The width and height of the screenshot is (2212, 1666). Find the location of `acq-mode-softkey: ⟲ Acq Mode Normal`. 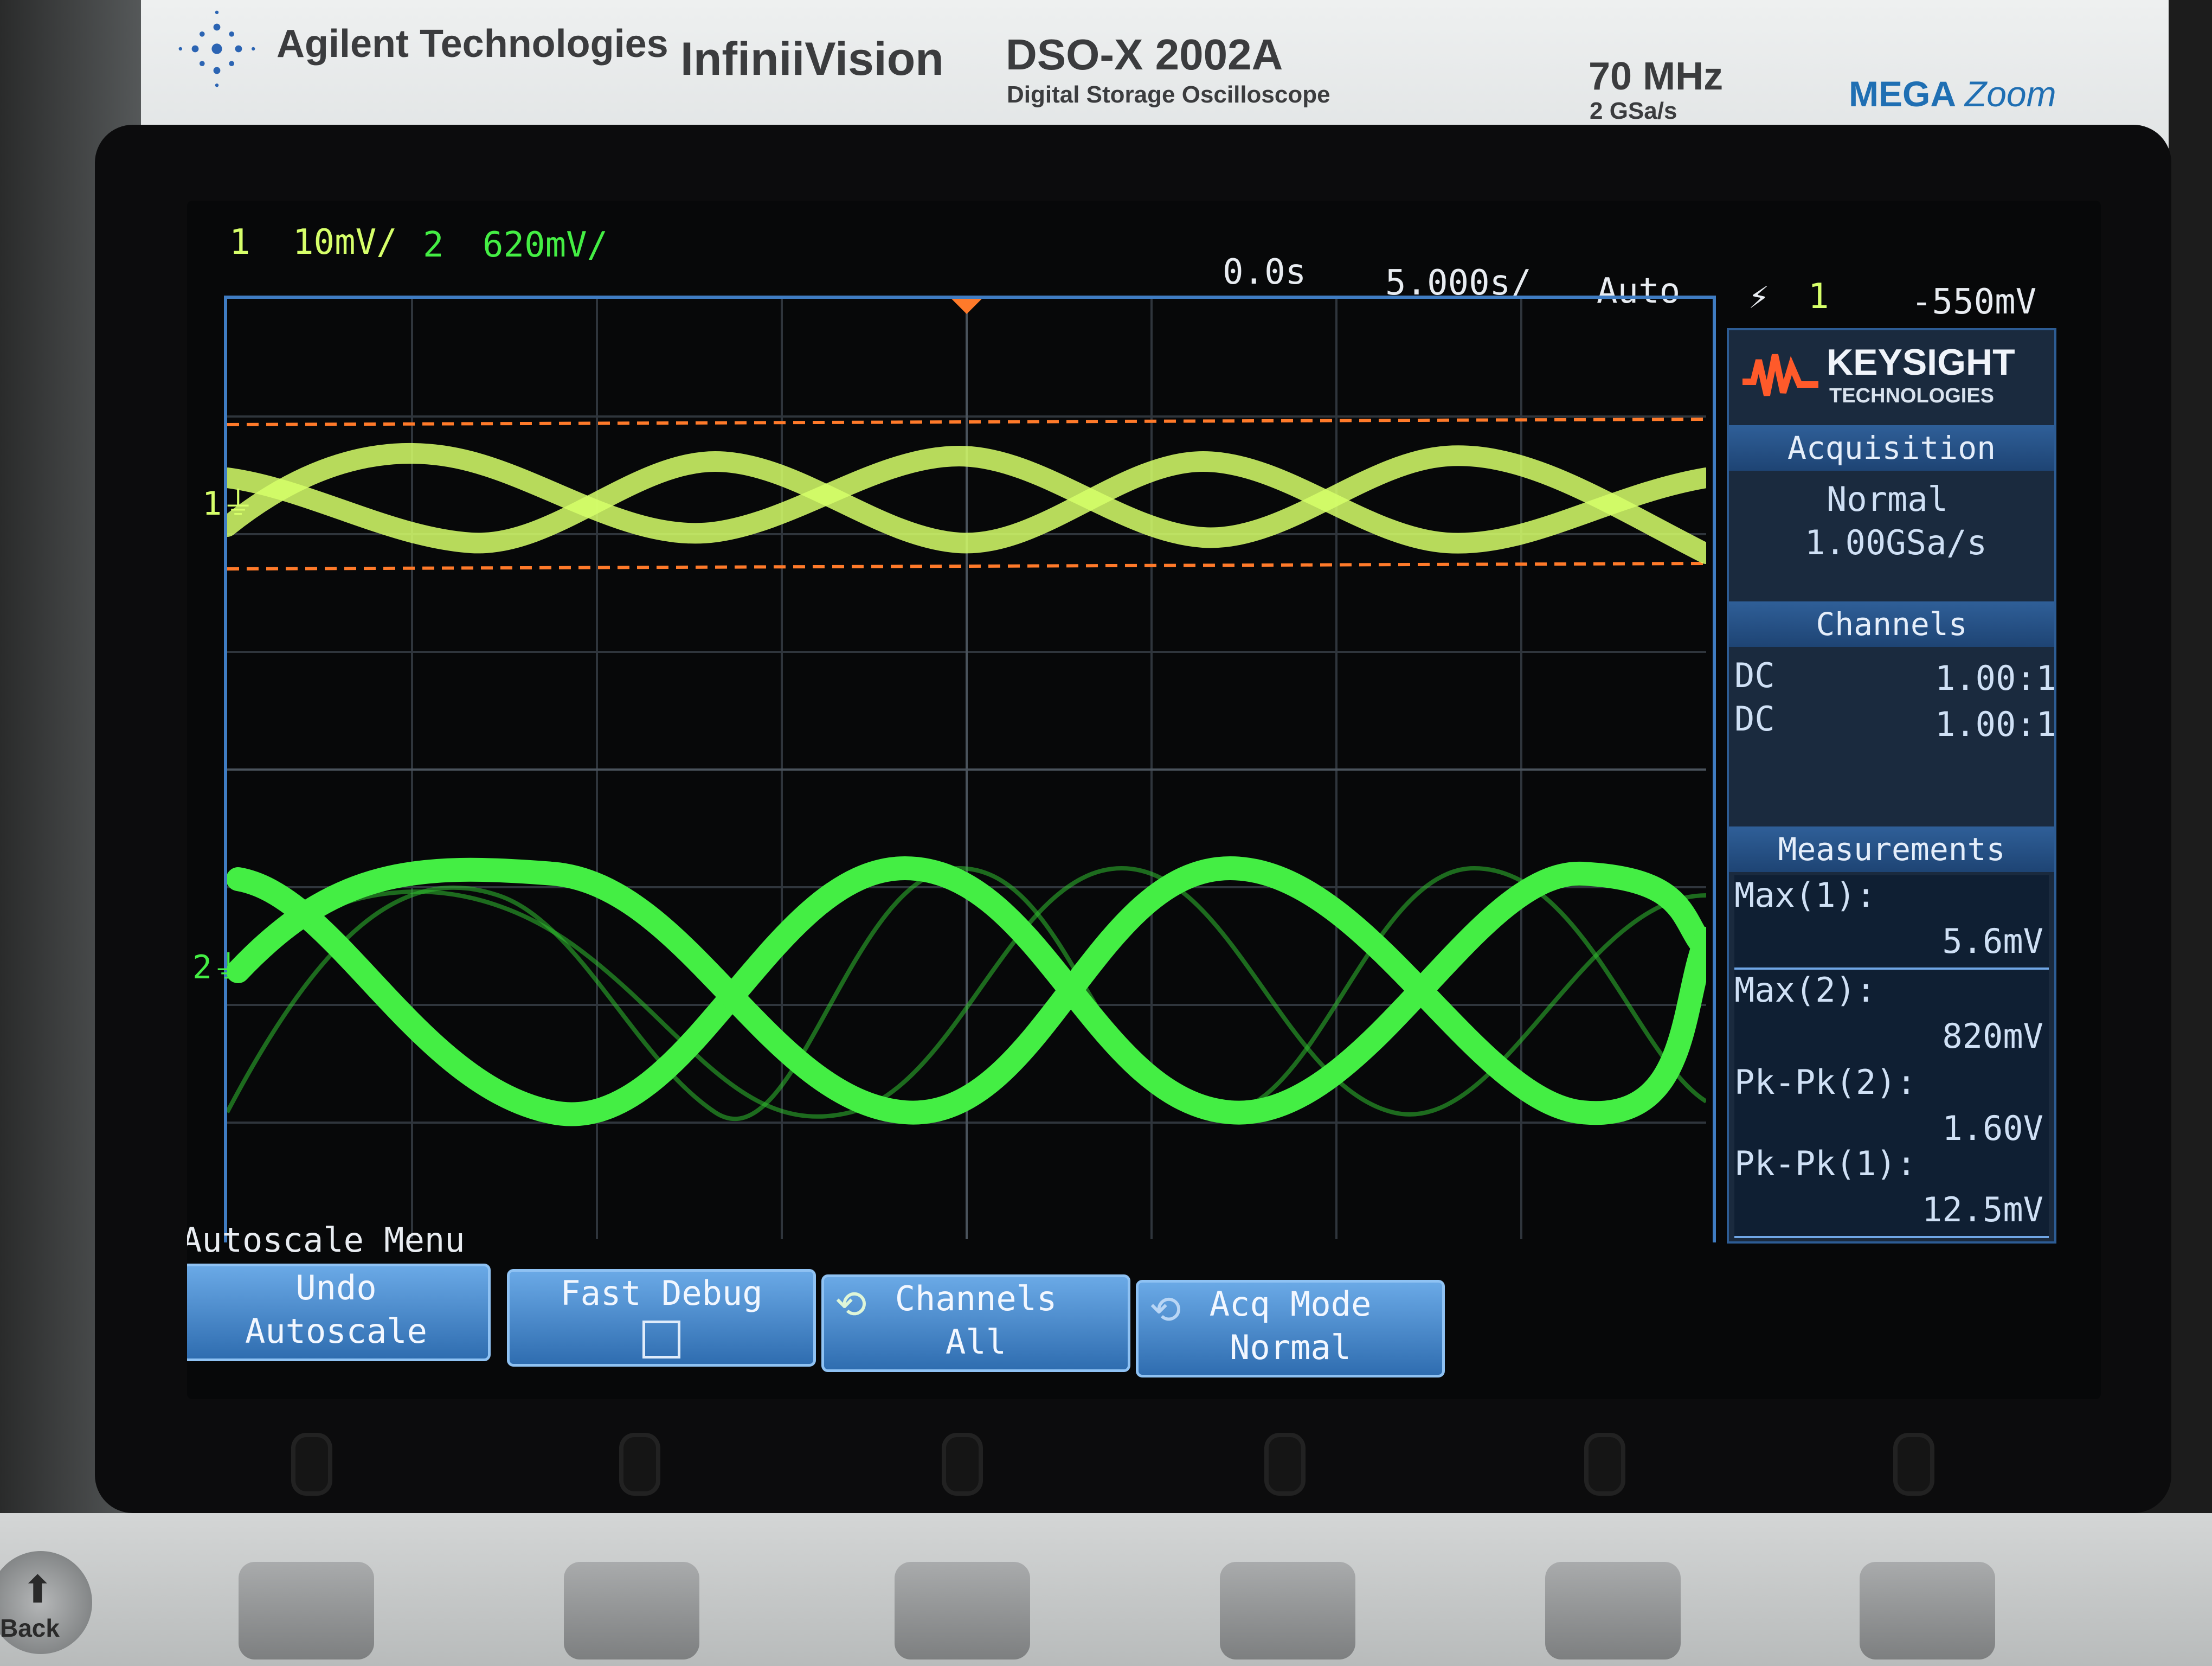

acq-mode-softkey: ⟲ Acq Mode Normal is located at coordinates (1290, 1328).